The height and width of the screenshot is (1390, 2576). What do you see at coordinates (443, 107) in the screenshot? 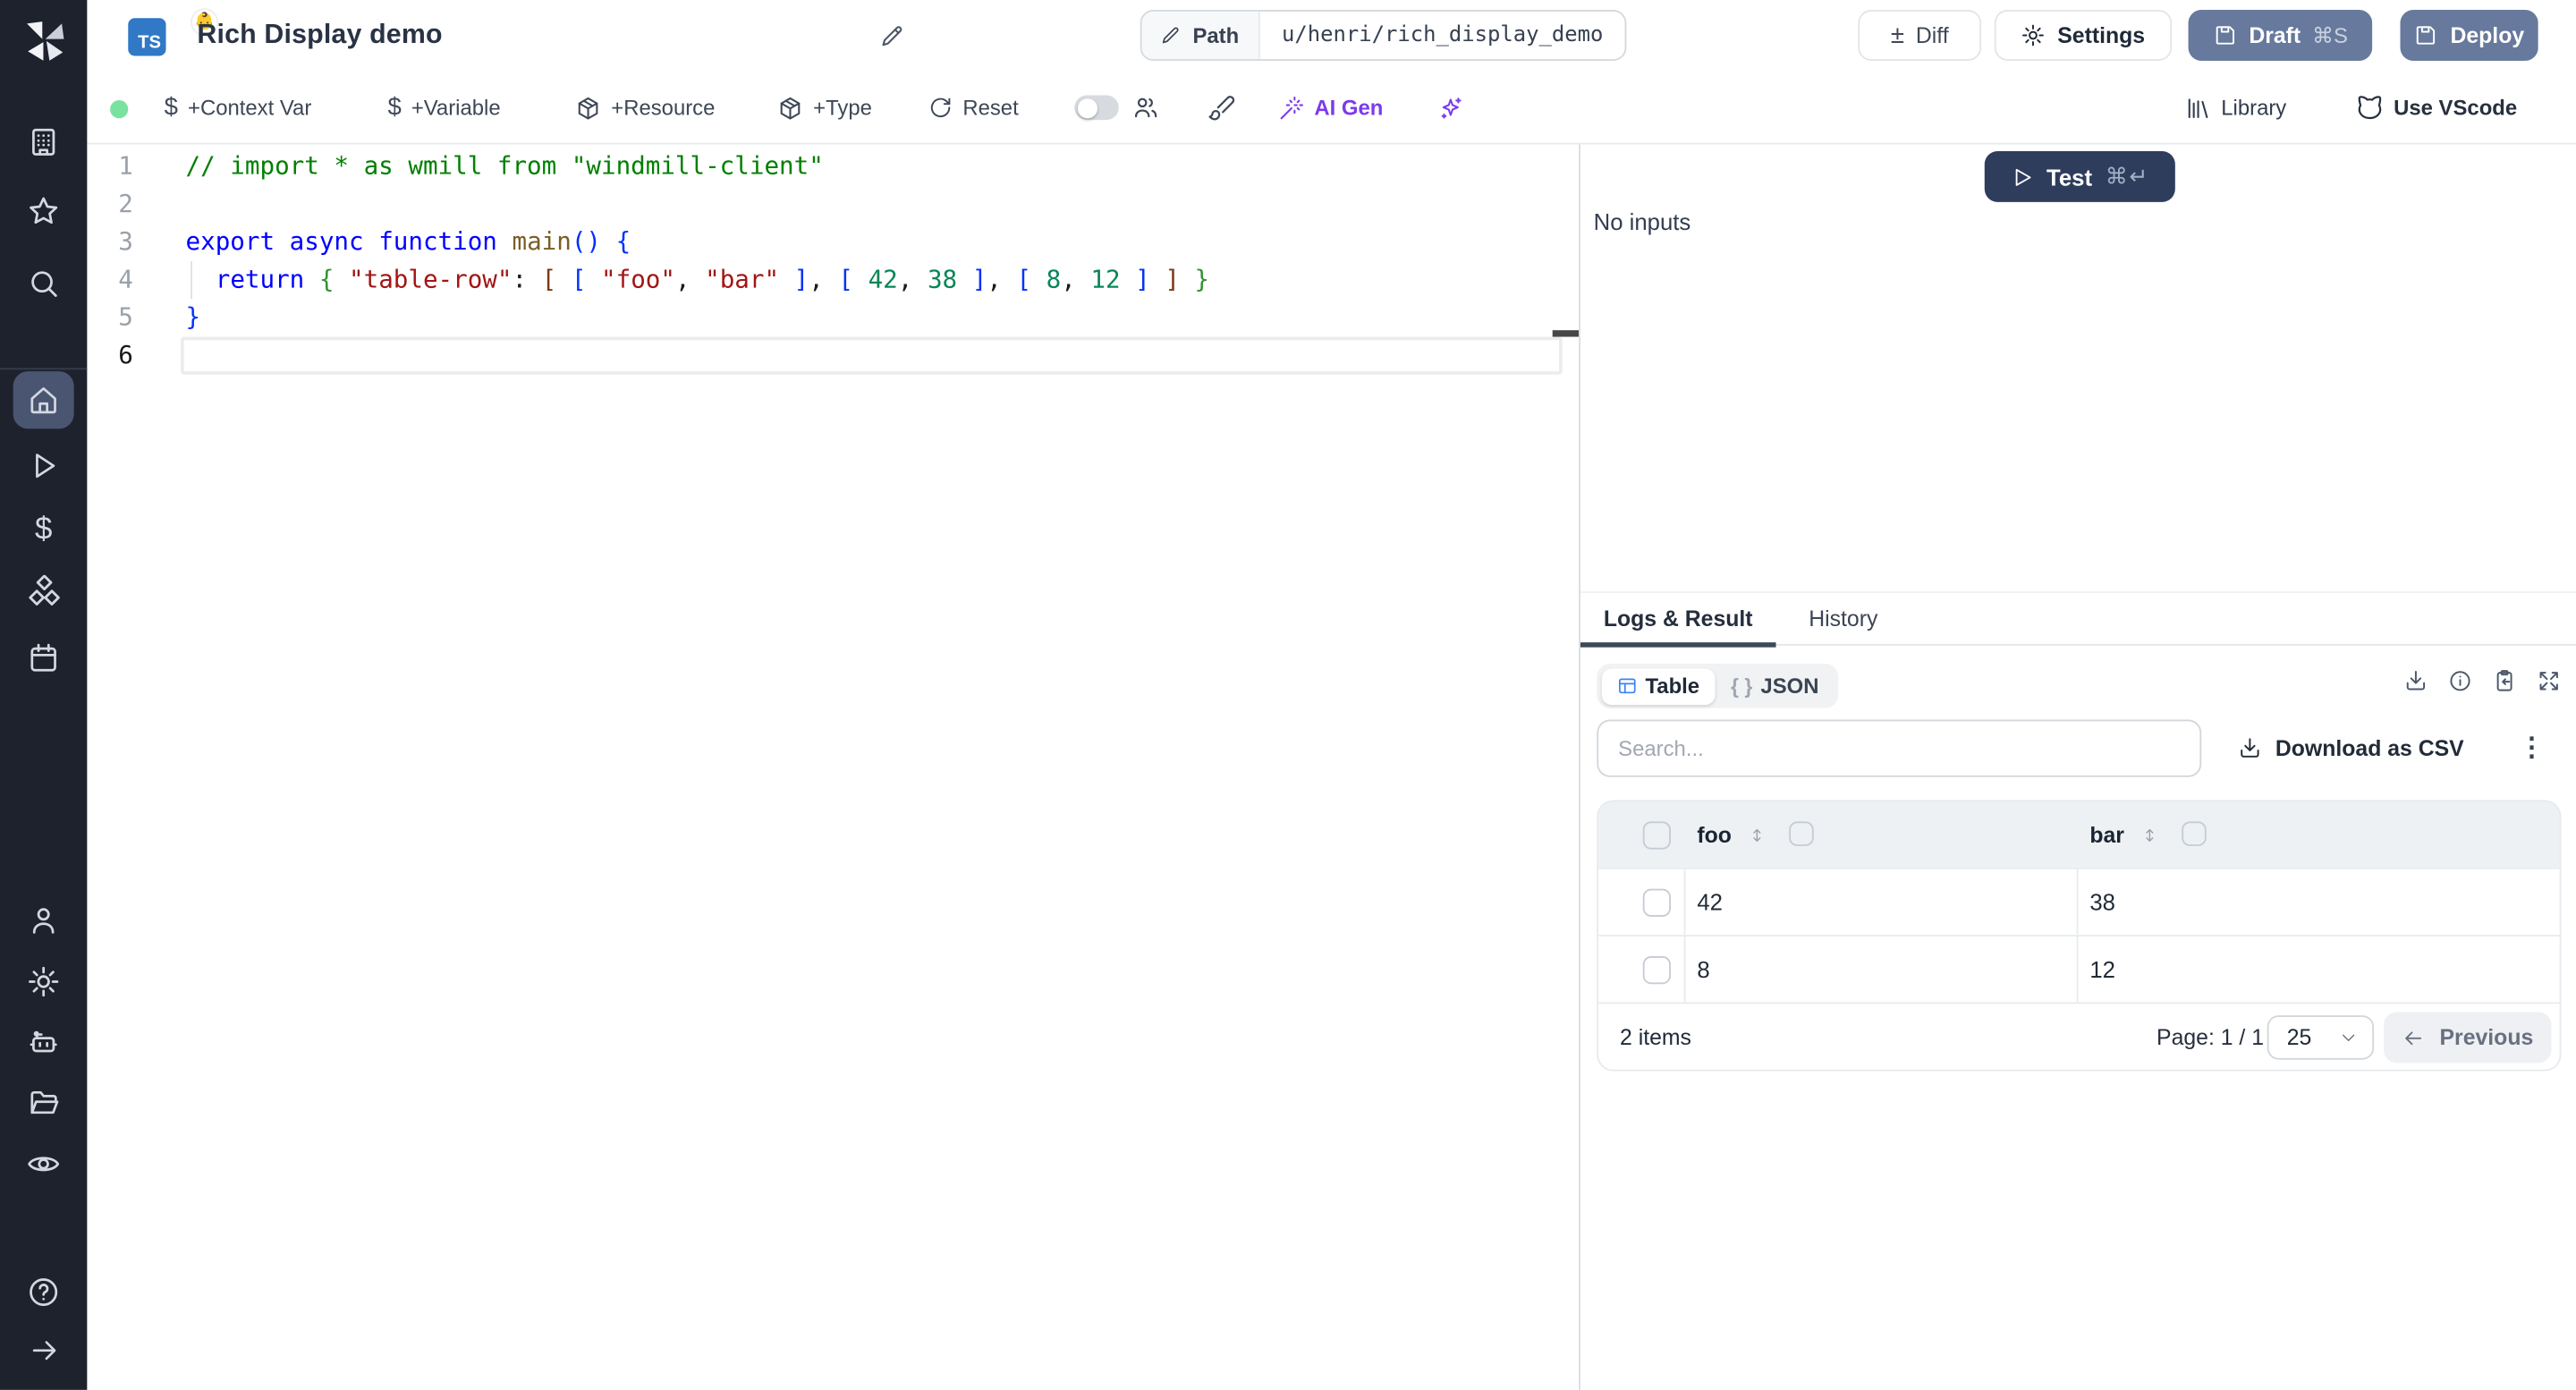
I see `add-variable-button: $ +Variable` at bounding box center [443, 107].